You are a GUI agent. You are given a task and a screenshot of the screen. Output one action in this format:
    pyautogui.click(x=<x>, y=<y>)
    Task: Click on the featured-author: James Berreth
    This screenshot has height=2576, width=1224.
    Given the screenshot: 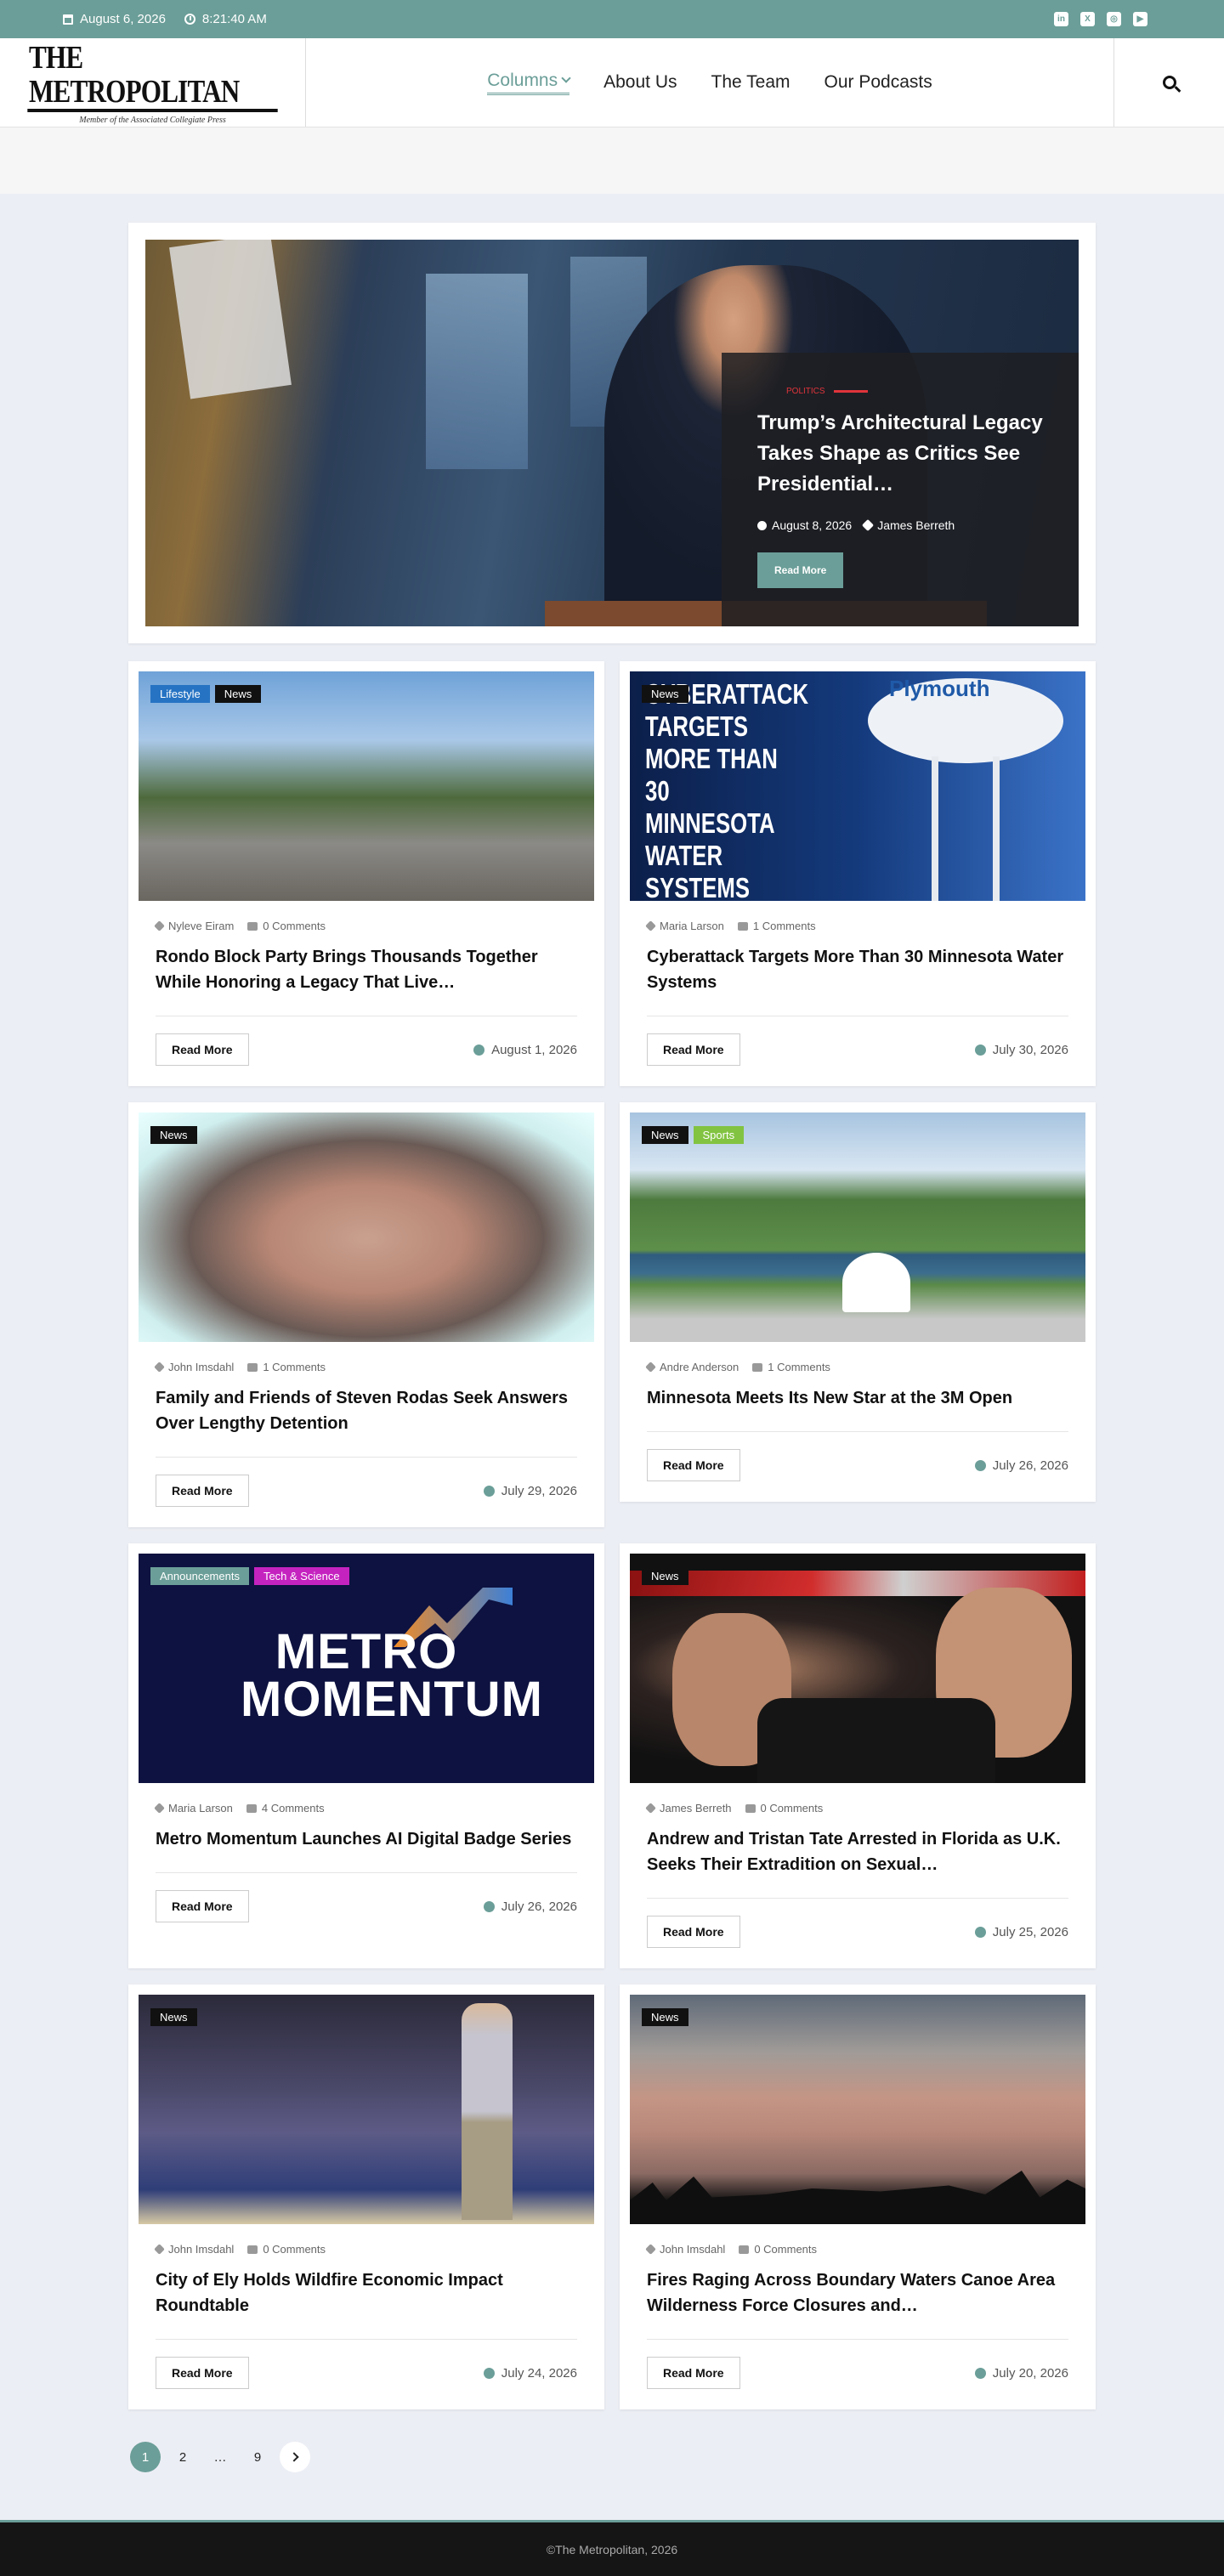 What is the action you would take?
    pyautogui.click(x=916, y=525)
    